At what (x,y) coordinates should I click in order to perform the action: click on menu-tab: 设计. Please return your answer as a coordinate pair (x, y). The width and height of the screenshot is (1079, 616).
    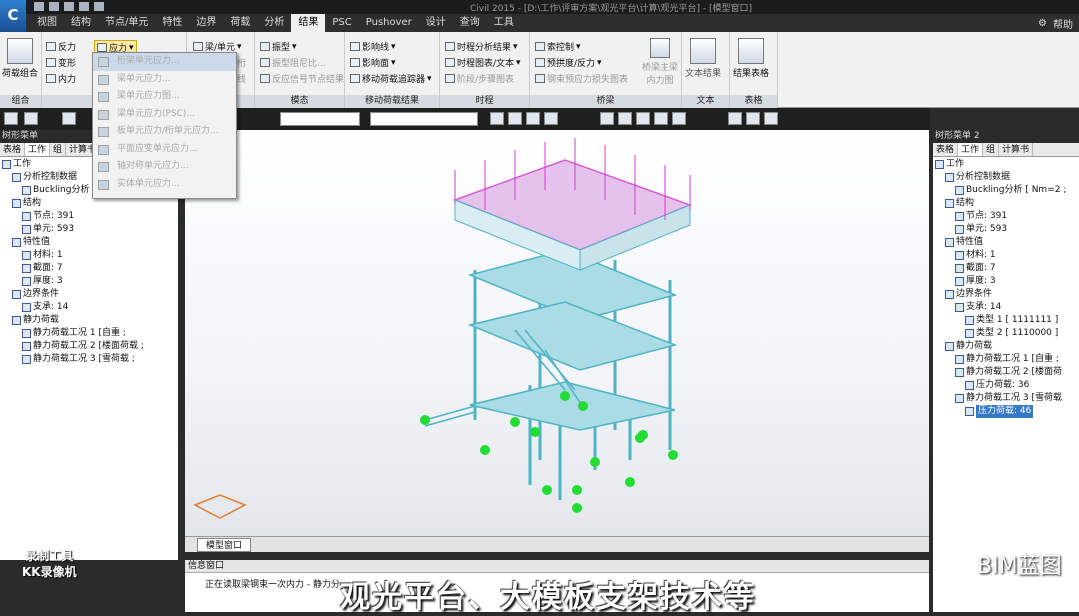
    Looking at the image, I should click on (436, 23).